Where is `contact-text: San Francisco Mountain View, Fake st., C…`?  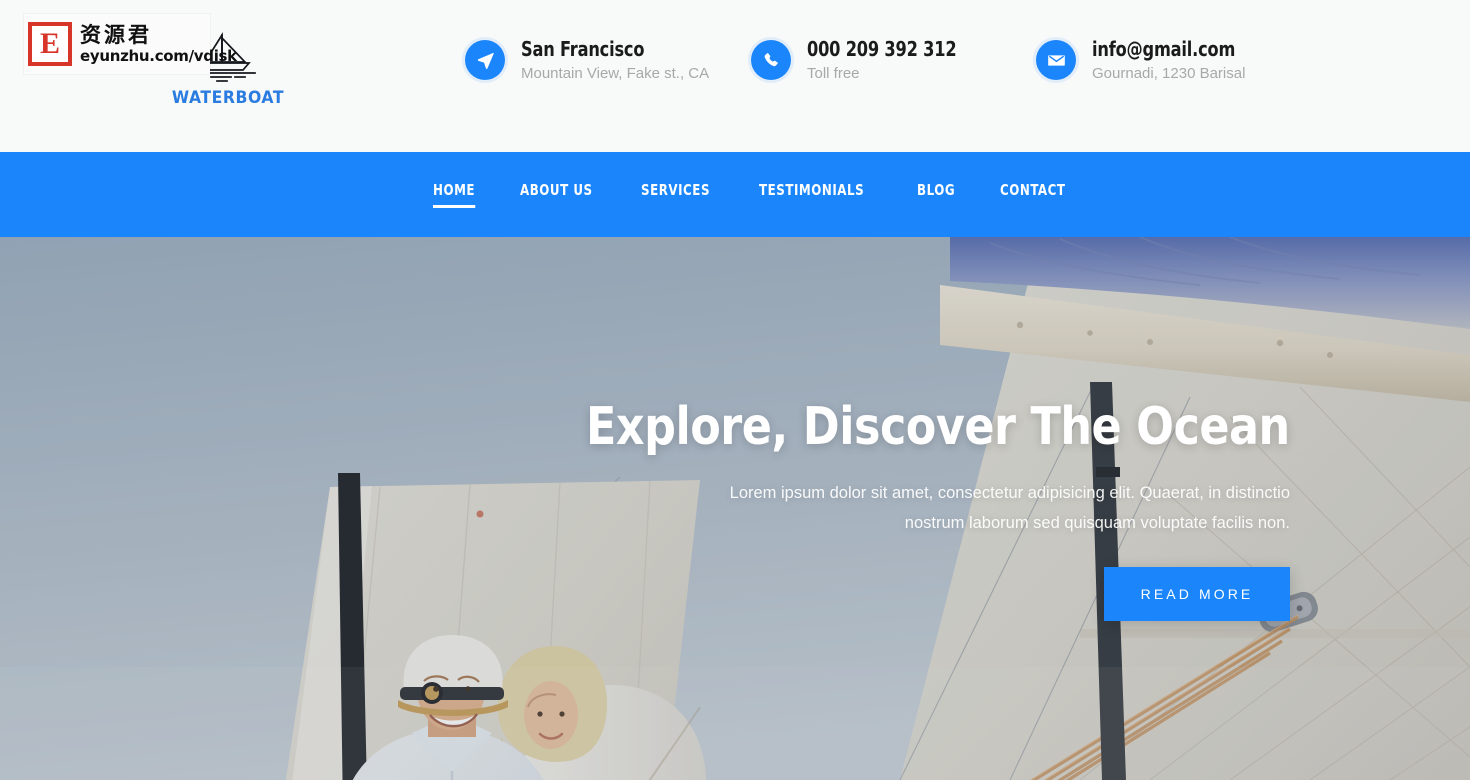 contact-text: San Francisco Mountain View, Fake st., C… is located at coordinates (615, 60).